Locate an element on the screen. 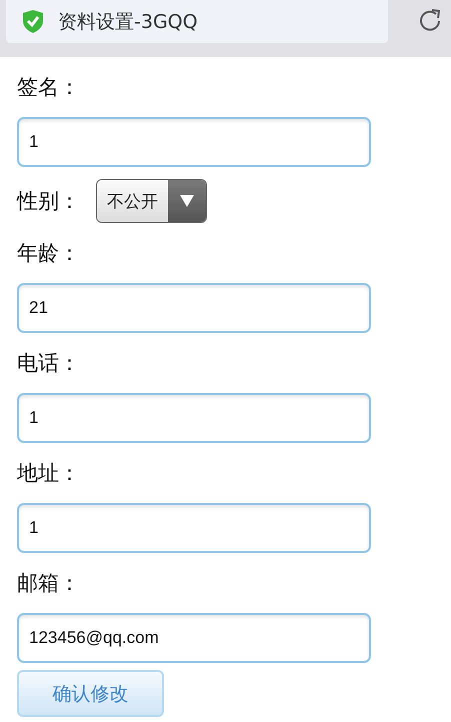 The height and width of the screenshot is (722, 451). field-label: 签名： is located at coordinates (48, 87).